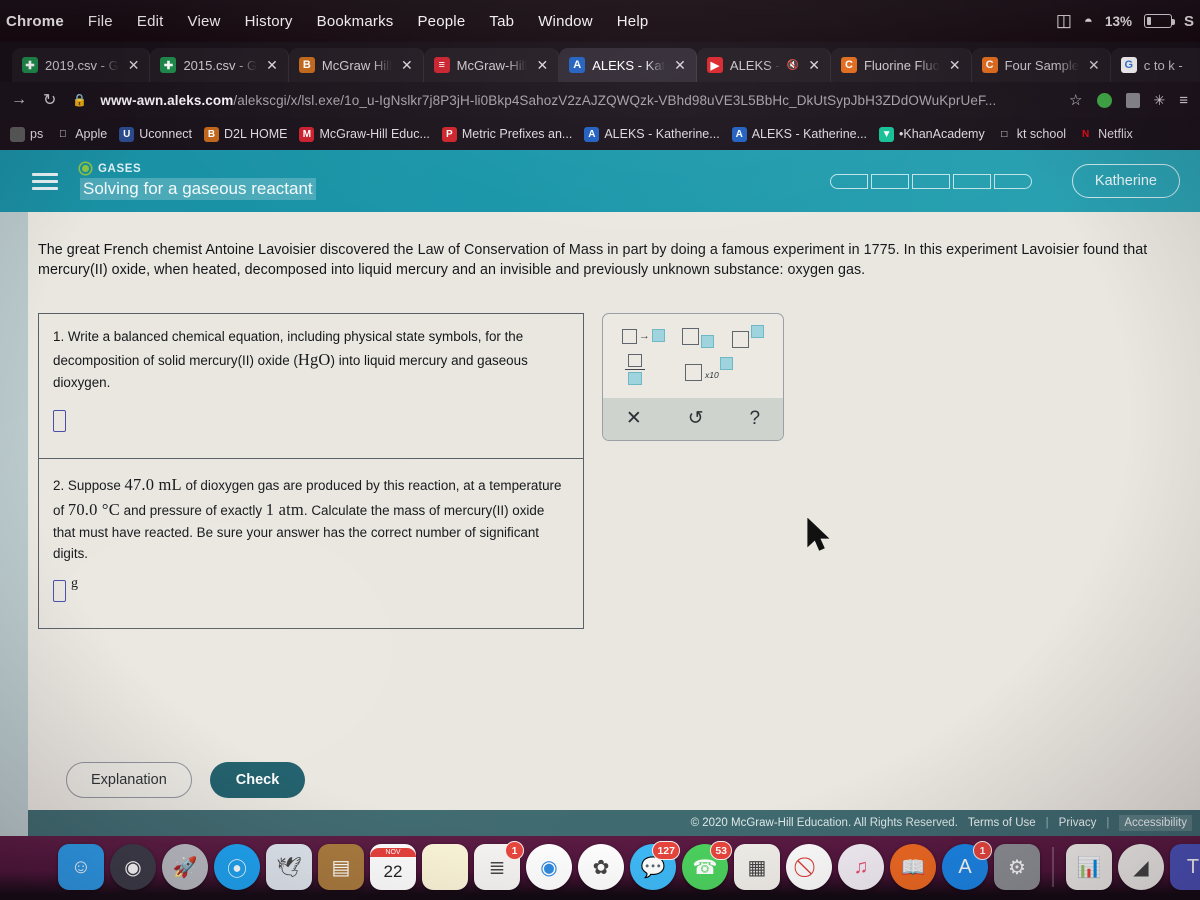  What do you see at coordinates (1155, 65) in the screenshot?
I see `browser-tab: Gc to k -` at bounding box center [1155, 65].